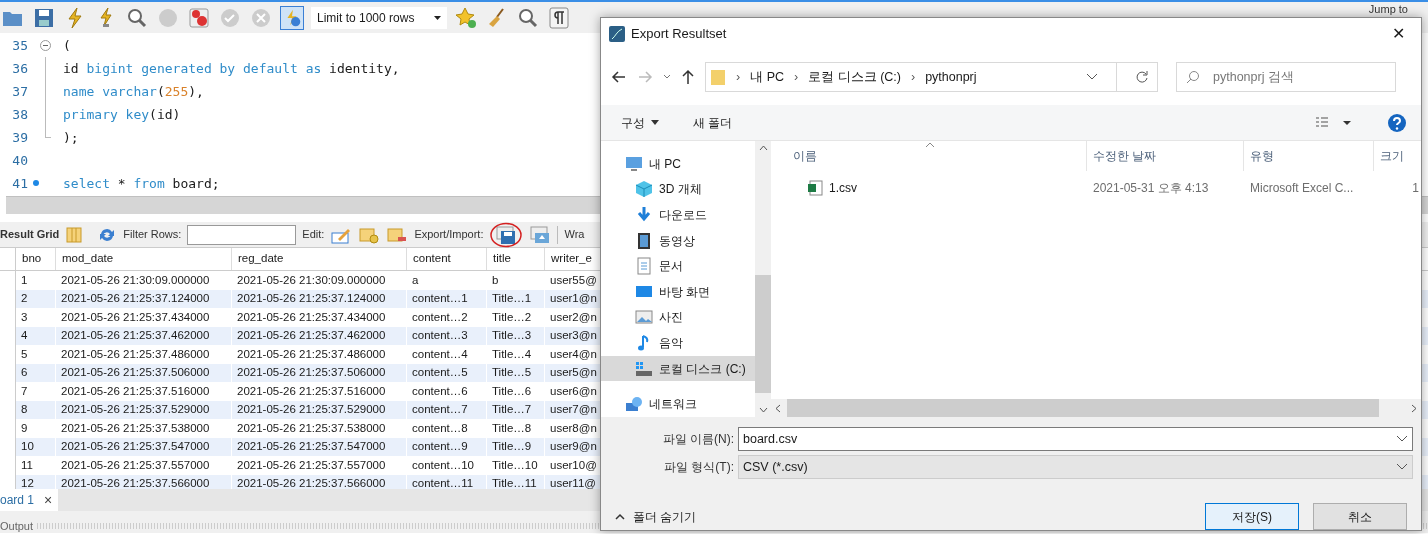 Image resolution: width=1428 pixels, height=534 pixels. Describe the element at coordinates (1360, 516) in the screenshot. I see `cancel-button: 취소` at that location.